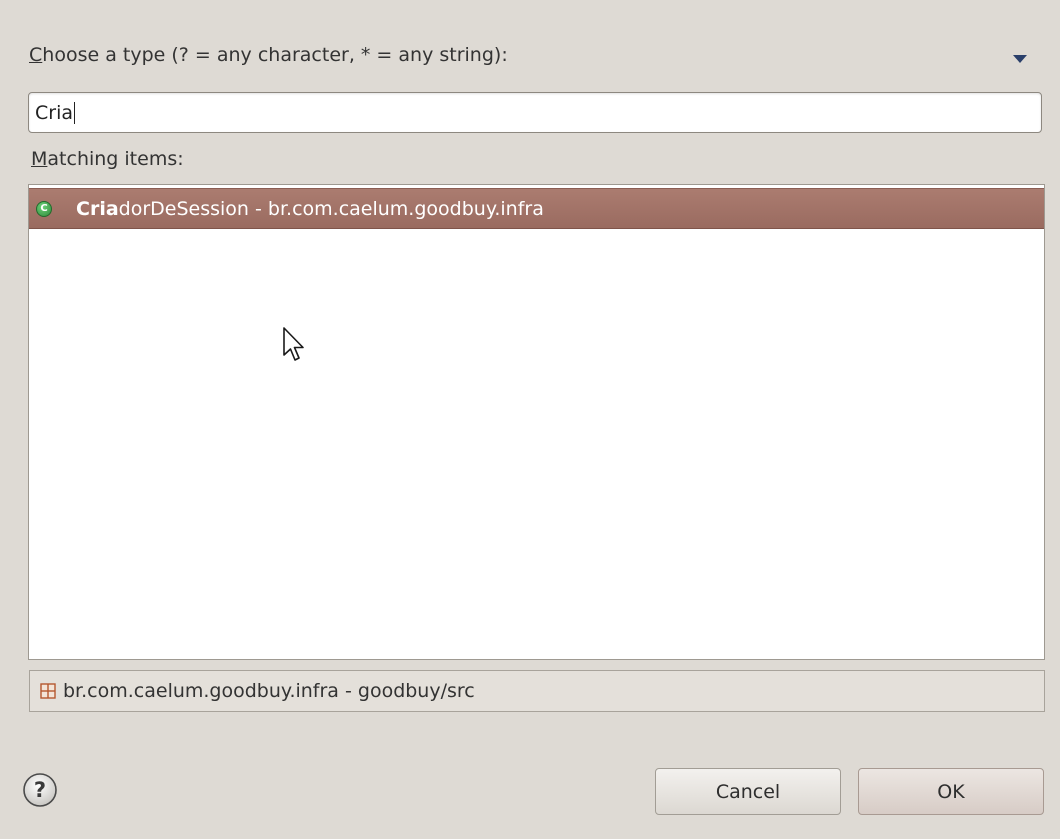 The image size is (1060, 839). What do you see at coordinates (1020, 59) in the screenshot?
I see `view-menu-chevron-down-icon` at bounding box center [1020, 59].